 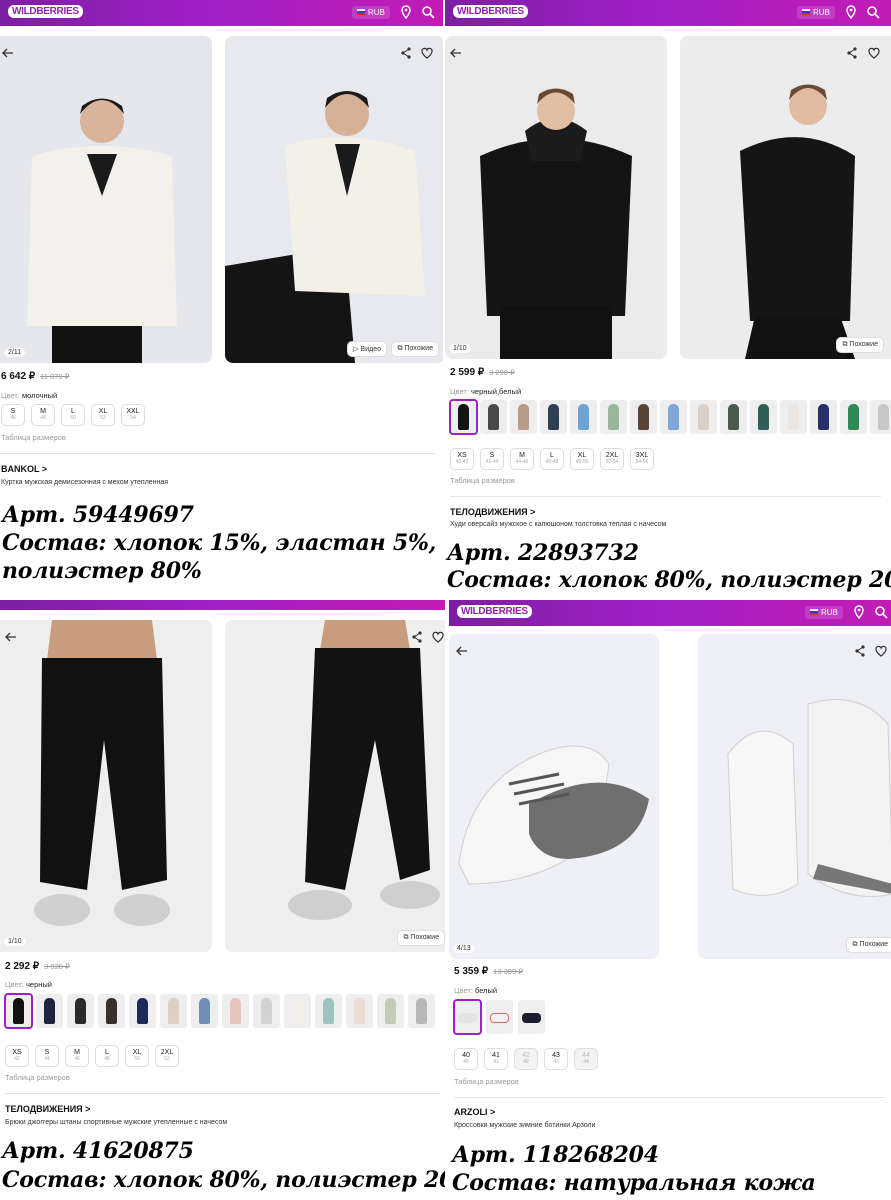 I want to click on video-button: ▷ Видео, so click(x=367, y=349).